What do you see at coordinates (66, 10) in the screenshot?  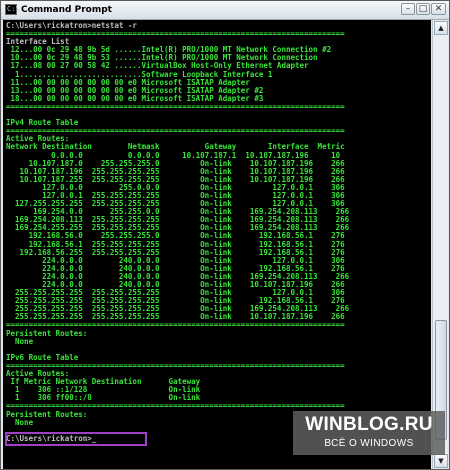 I see `window-title: Command Prompt` at bounding box center [66, 10].